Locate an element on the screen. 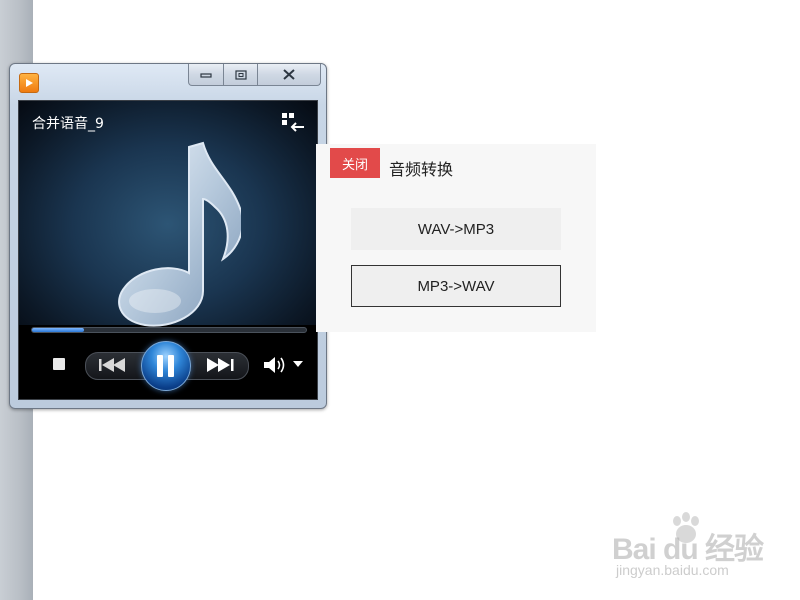 The height and width of the screenshot is (600, 800). window-close-button is located at coordinates (289, 75).